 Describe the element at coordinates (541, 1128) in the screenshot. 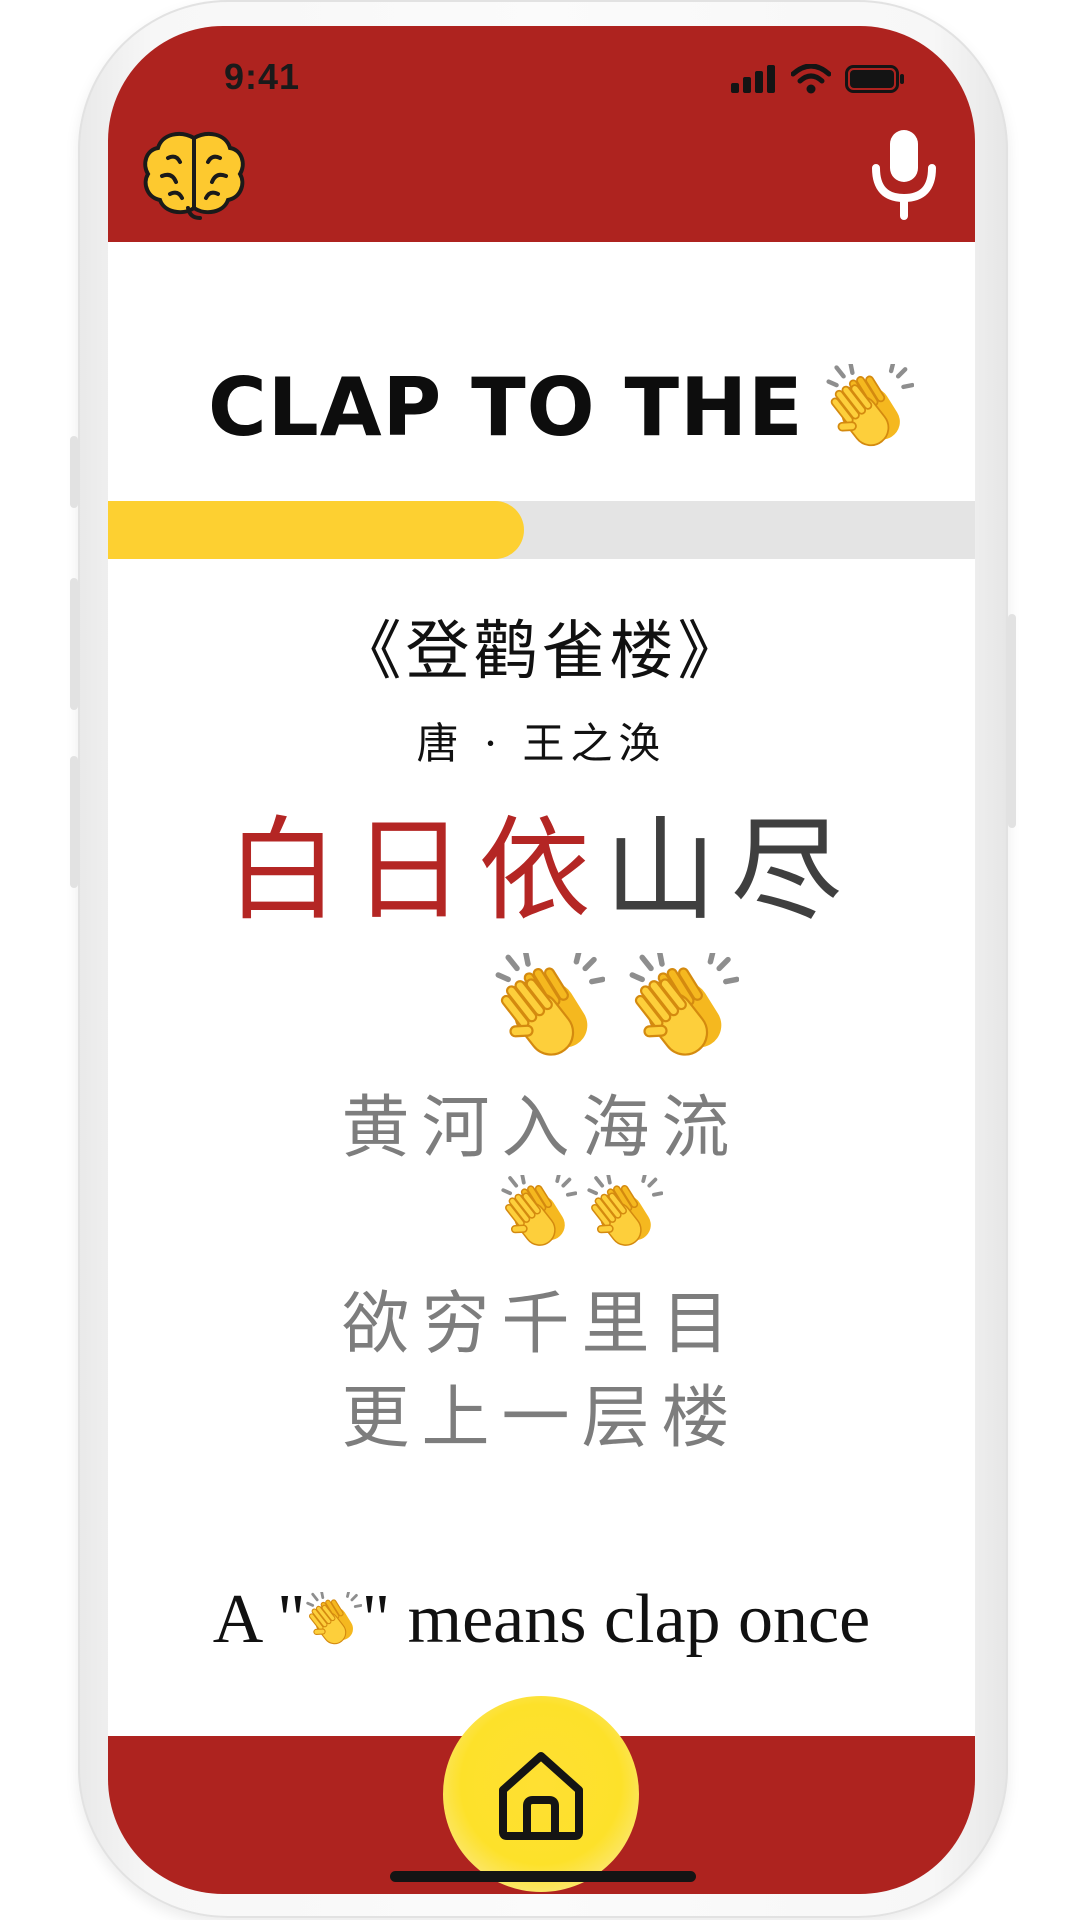

I see `poem-line-2: 黄河入海流` at that location.